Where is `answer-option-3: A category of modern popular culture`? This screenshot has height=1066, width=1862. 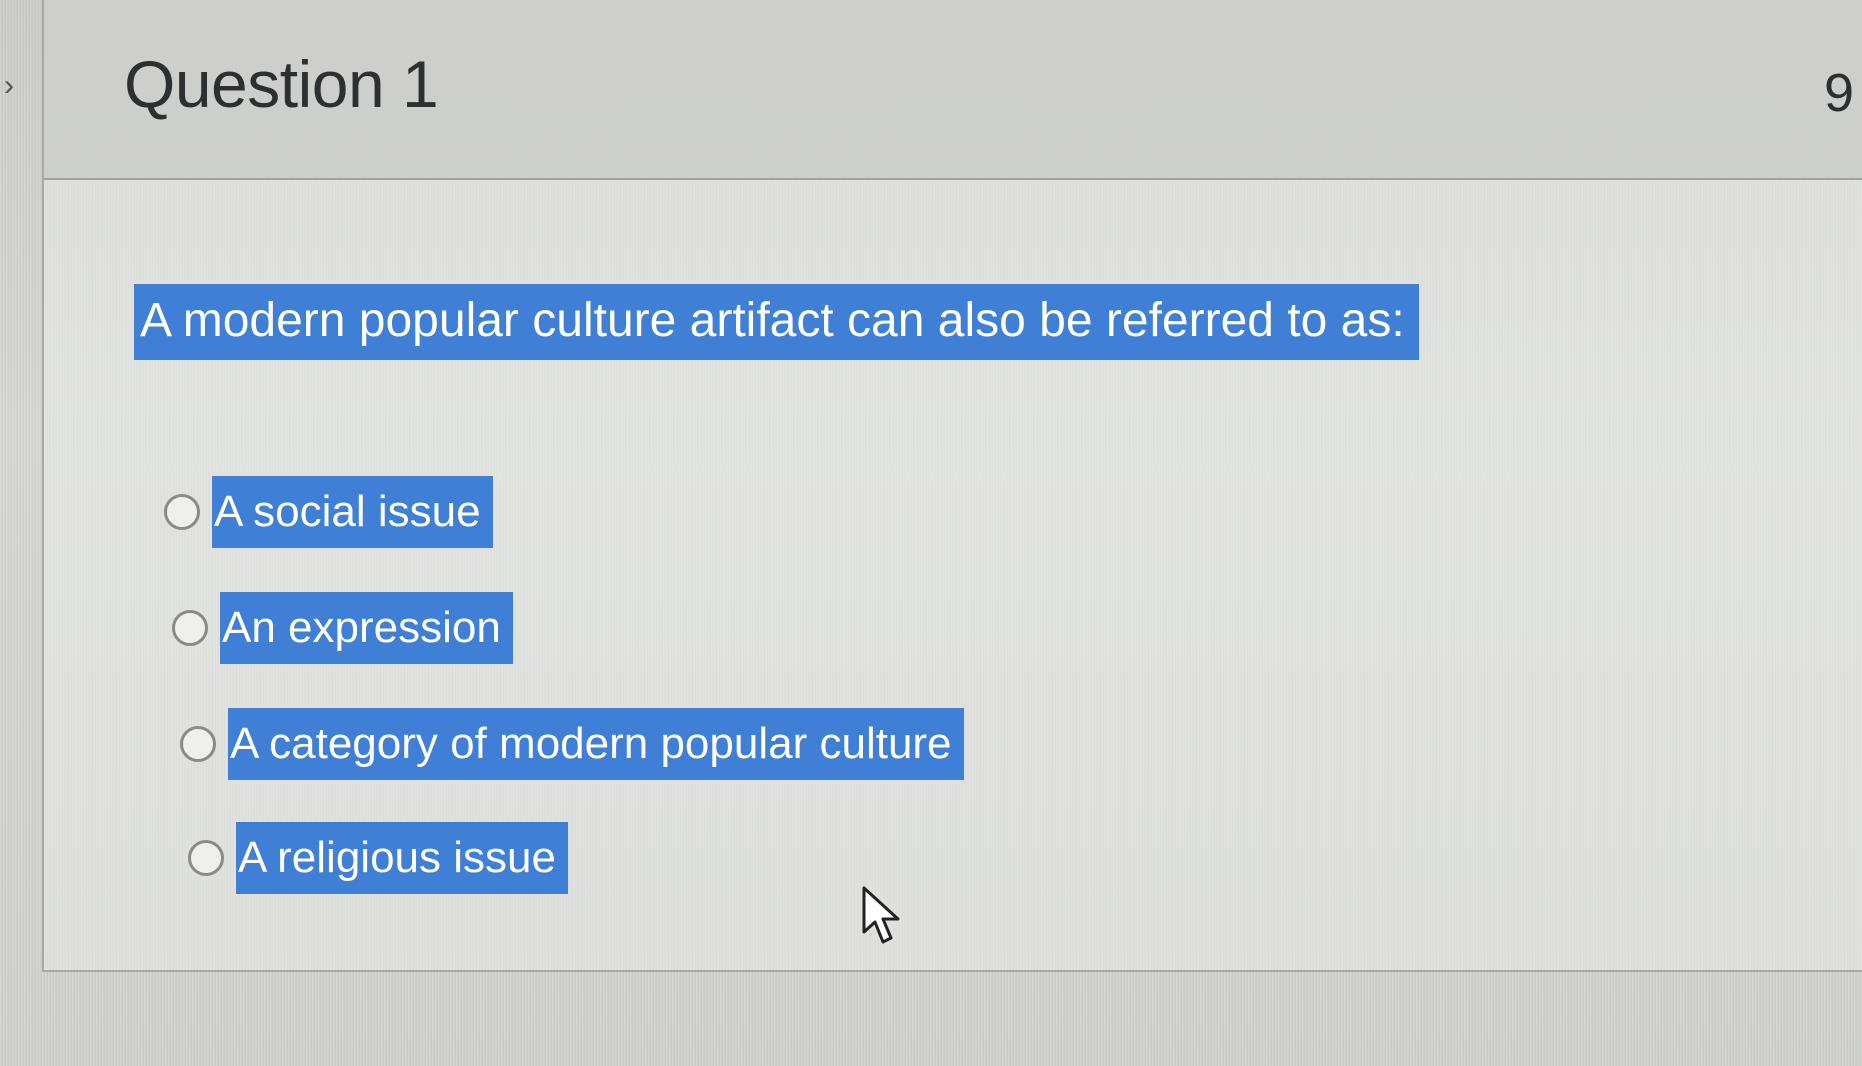
answer-option-3: A category of modern popular culture is located at coordinates (572, 744).